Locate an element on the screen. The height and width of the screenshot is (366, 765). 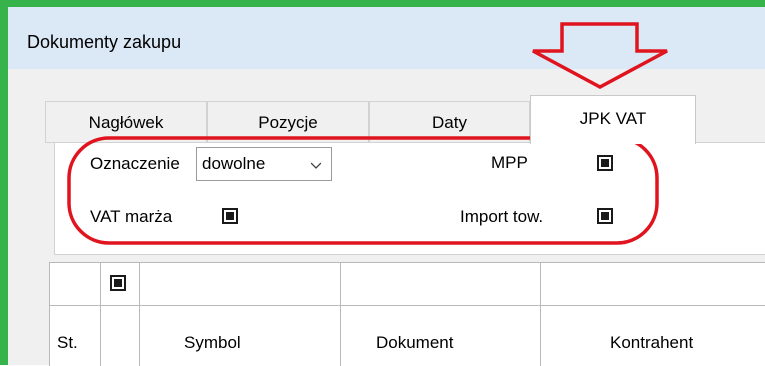
oznaczenie-value: dowolne is located at coordinates (234, 163).